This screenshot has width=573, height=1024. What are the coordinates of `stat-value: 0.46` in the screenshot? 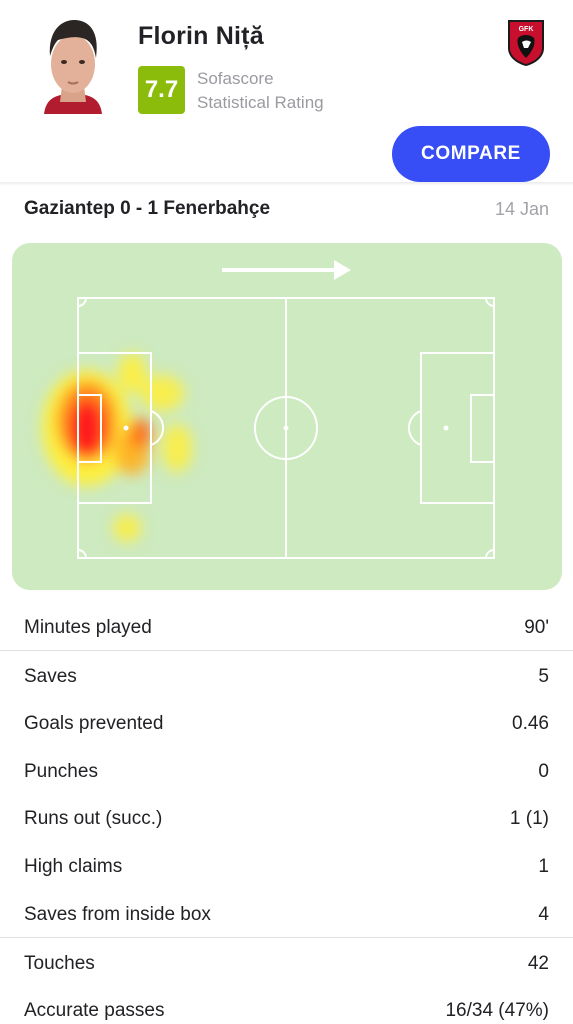 It's located at (530, 723).